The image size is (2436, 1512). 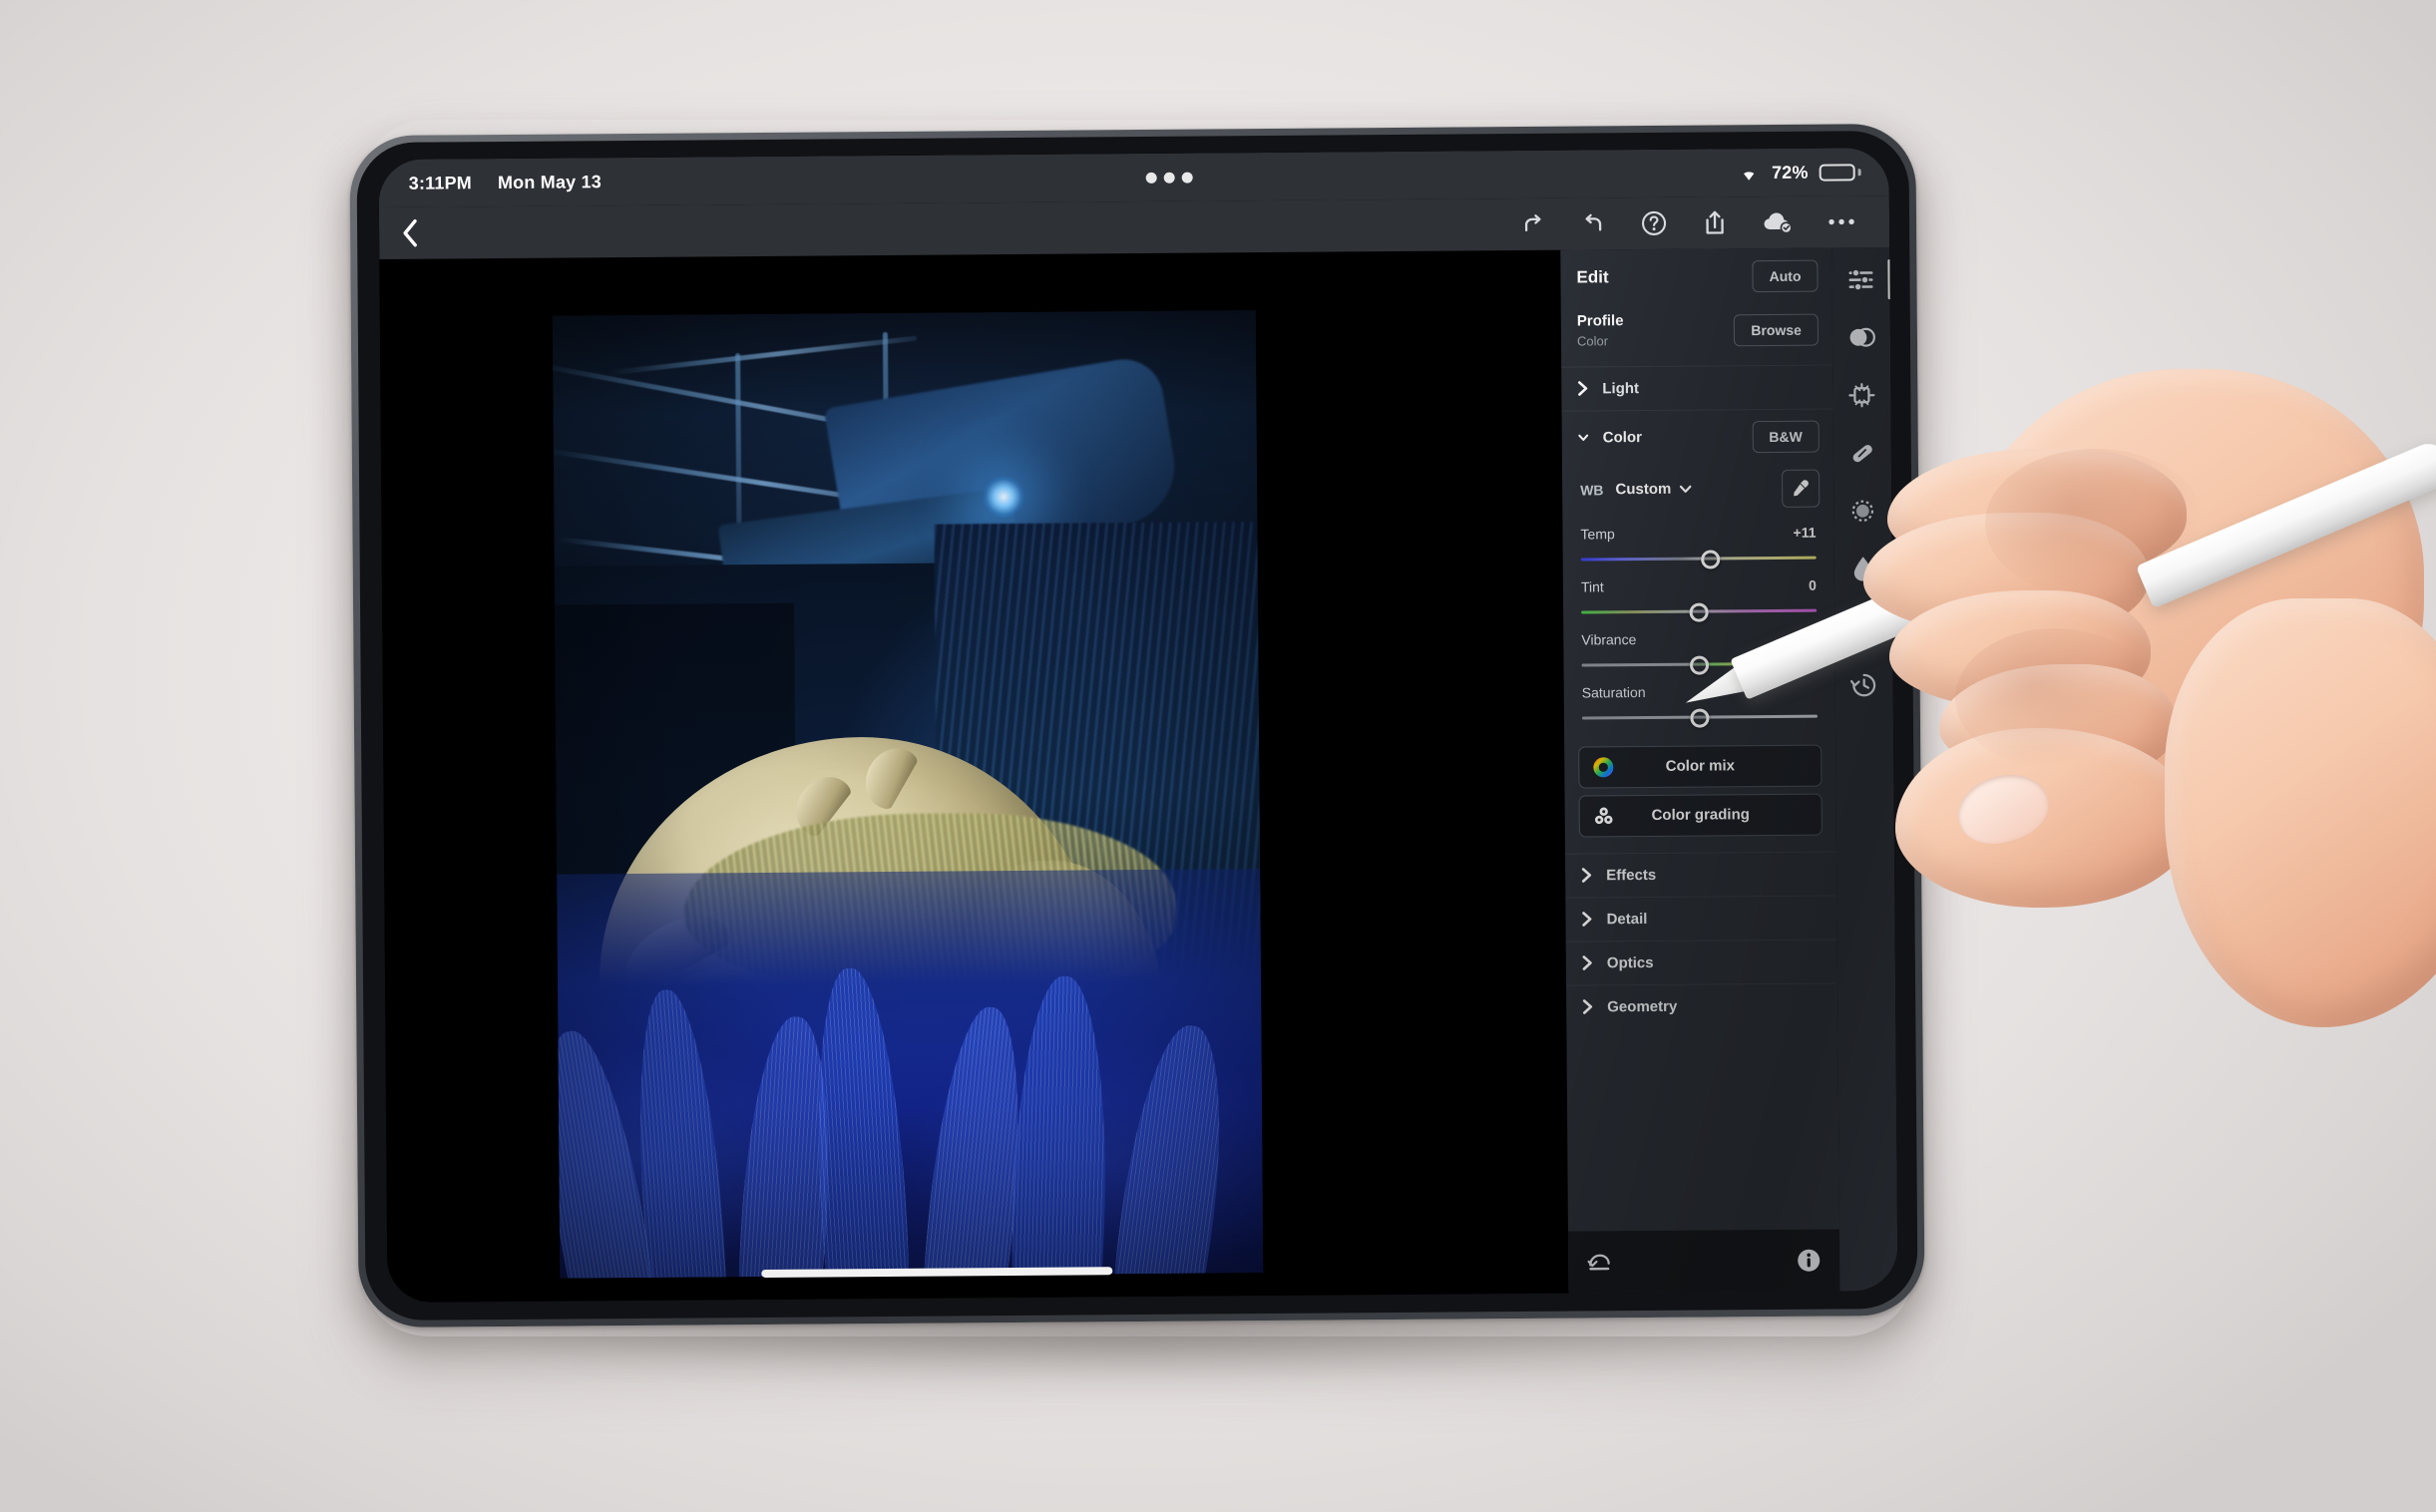 What do you see at coordinates (1862, 511) in the screenshot?
I see `selective-icon` at bounding box center [1862, 511].